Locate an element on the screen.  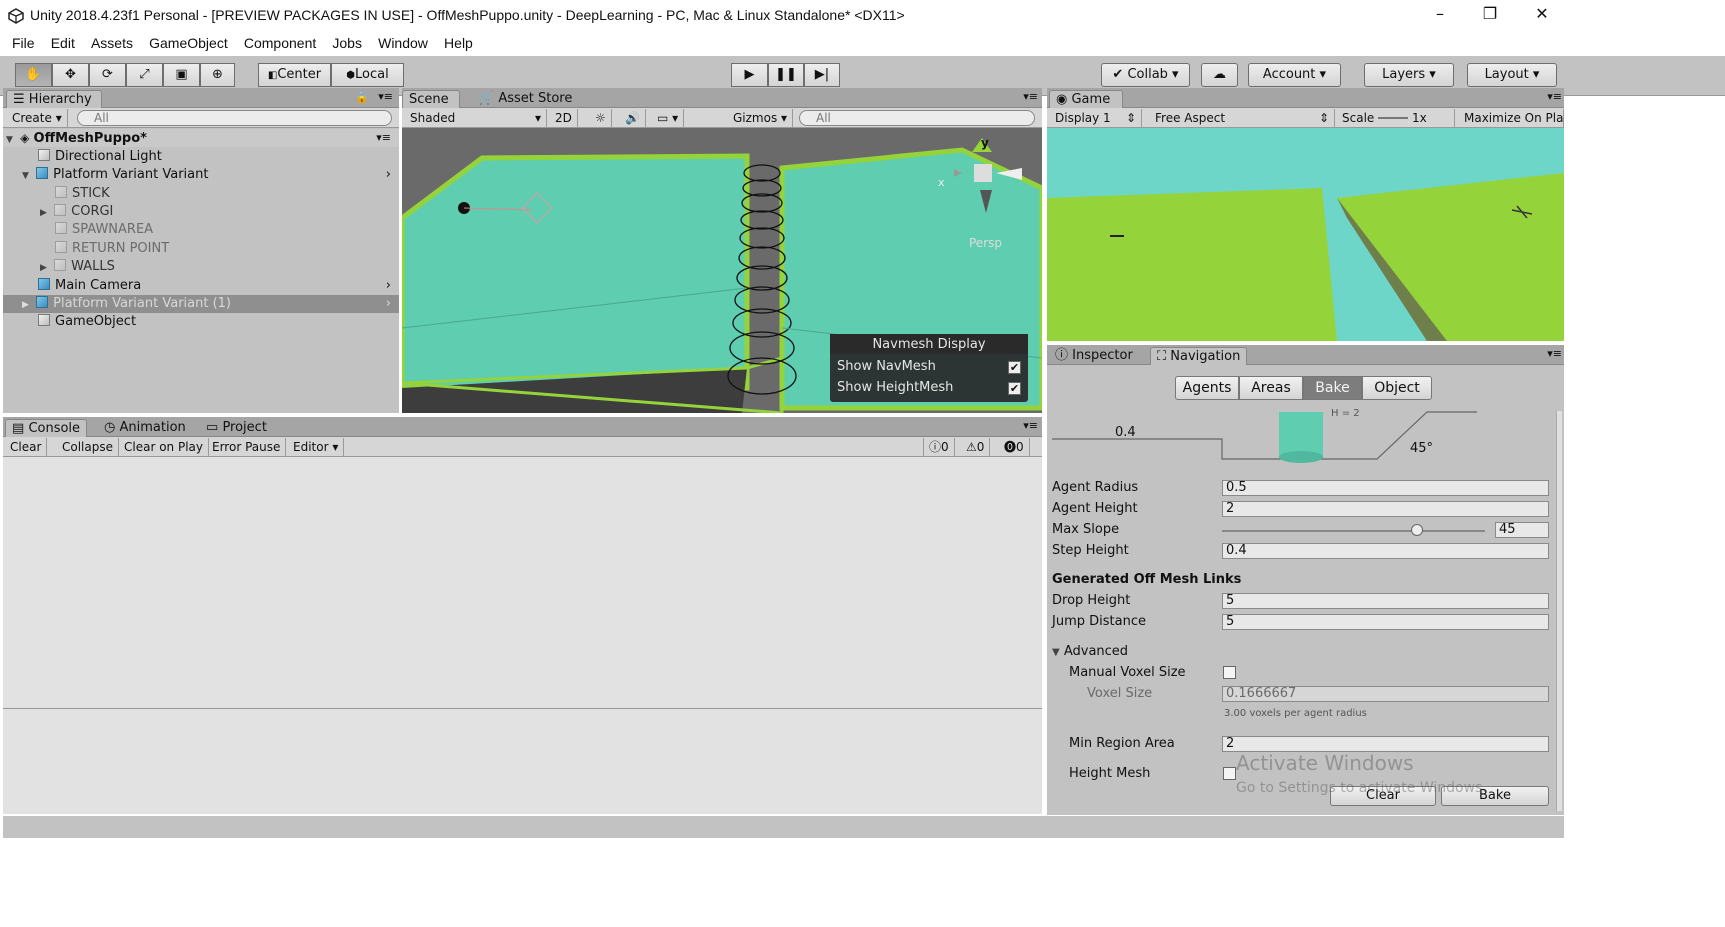
error-filter-toggle: ⓿0 is located at coordinates (1014, 447).